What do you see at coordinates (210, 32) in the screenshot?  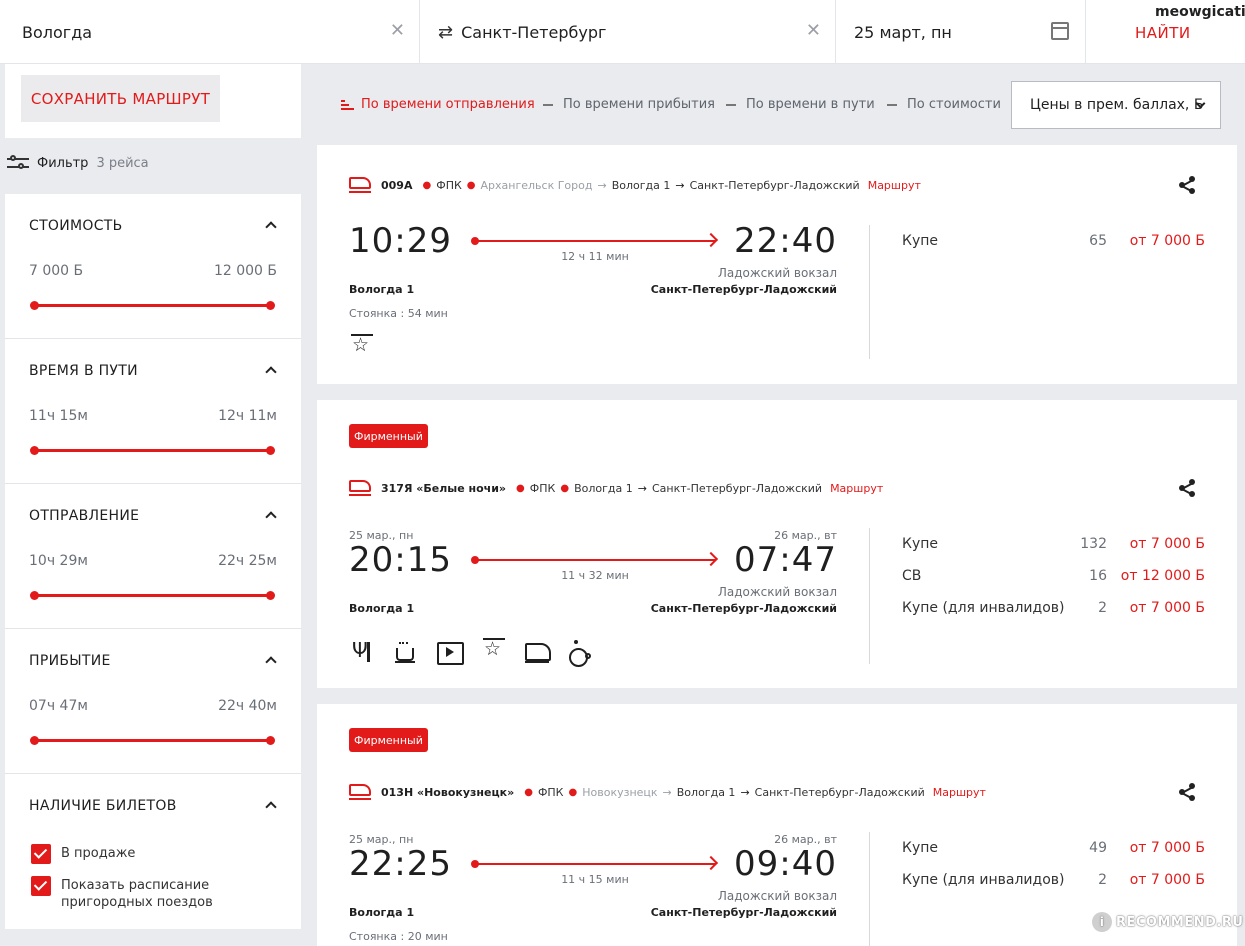 I see `from-field: Вологда ✕` at bounding box center [210, 32].